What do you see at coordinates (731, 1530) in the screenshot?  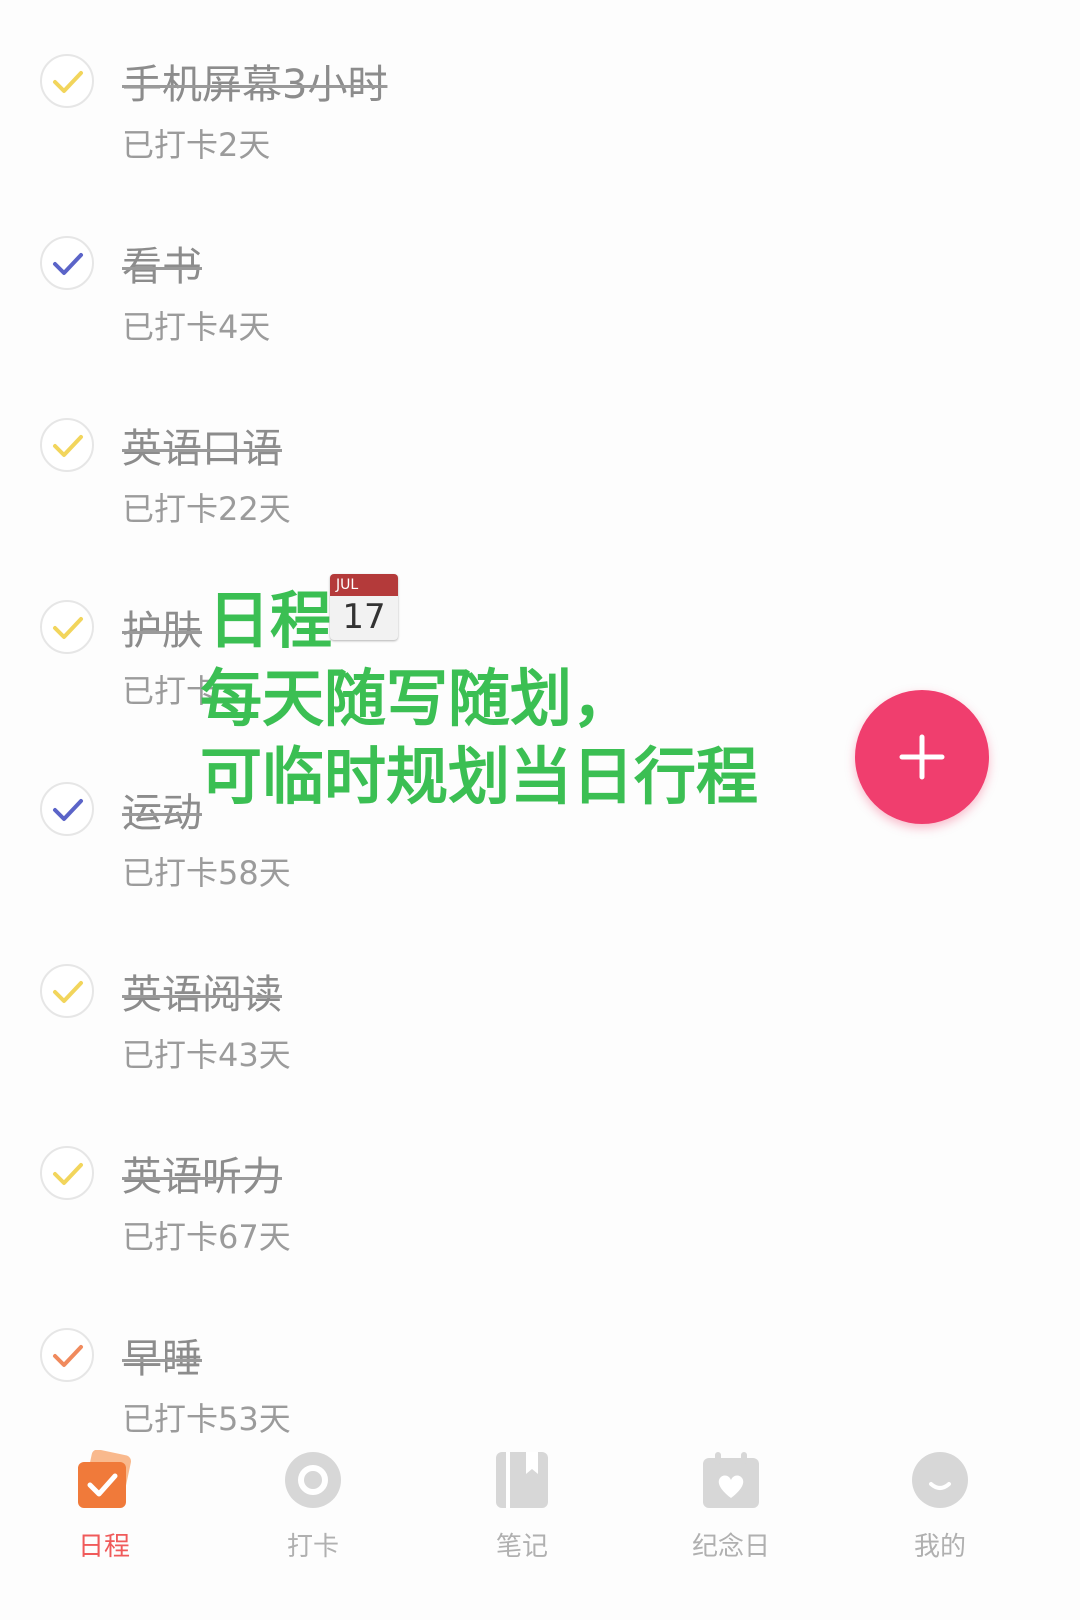 I see `tab-anniversary: 纪念日` at bounding box center [731, 1530].